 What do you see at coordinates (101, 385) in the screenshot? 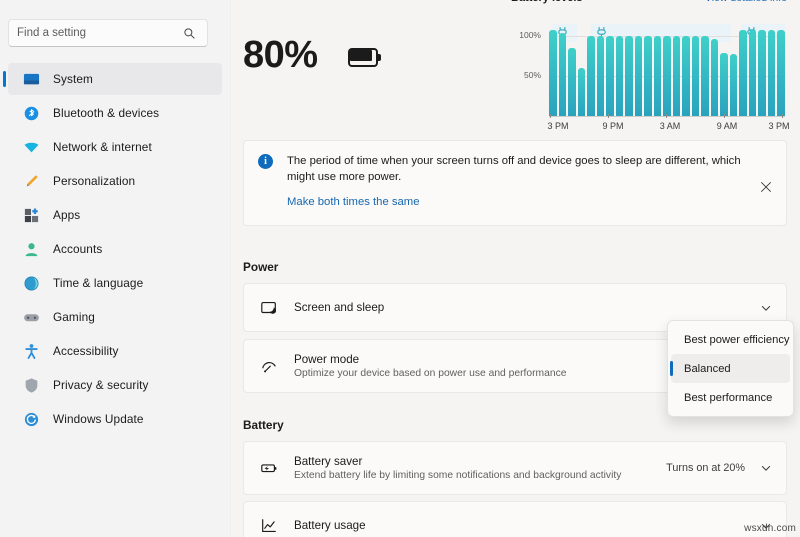
I see `sidebar-item-label: Privacy & security` at bounding box center [101, 385].